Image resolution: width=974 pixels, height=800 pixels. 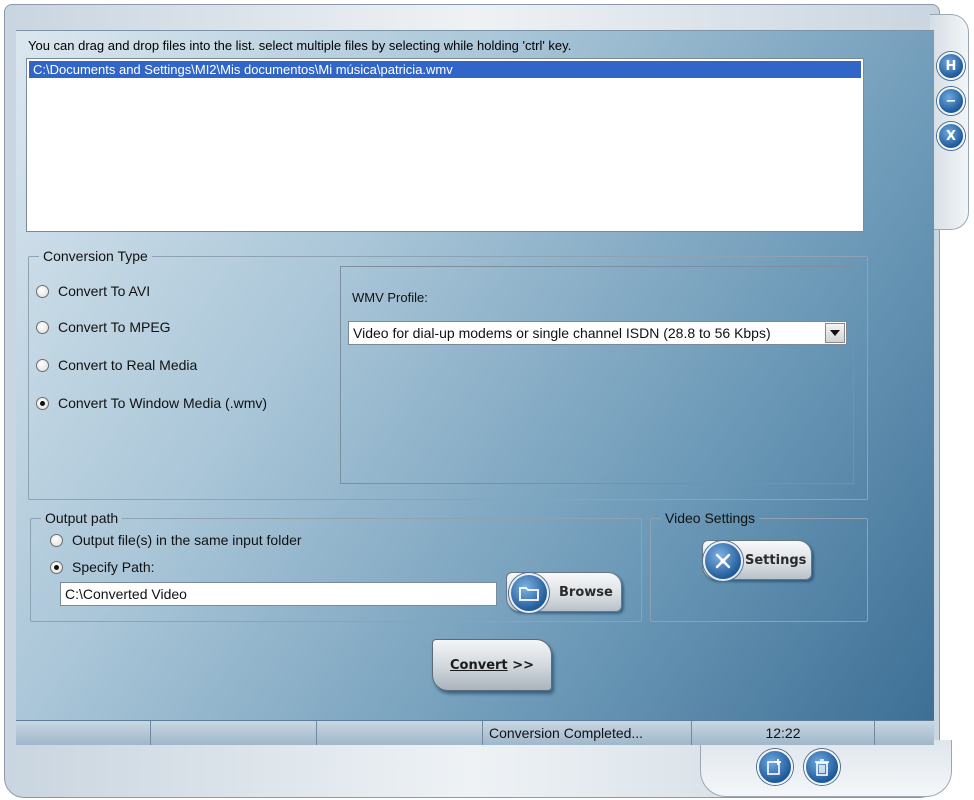 What do you see at coordinates (104, 291) in the screenshot?
I see `radio-label: Convert To AVI` at bounding box center [104, 291].